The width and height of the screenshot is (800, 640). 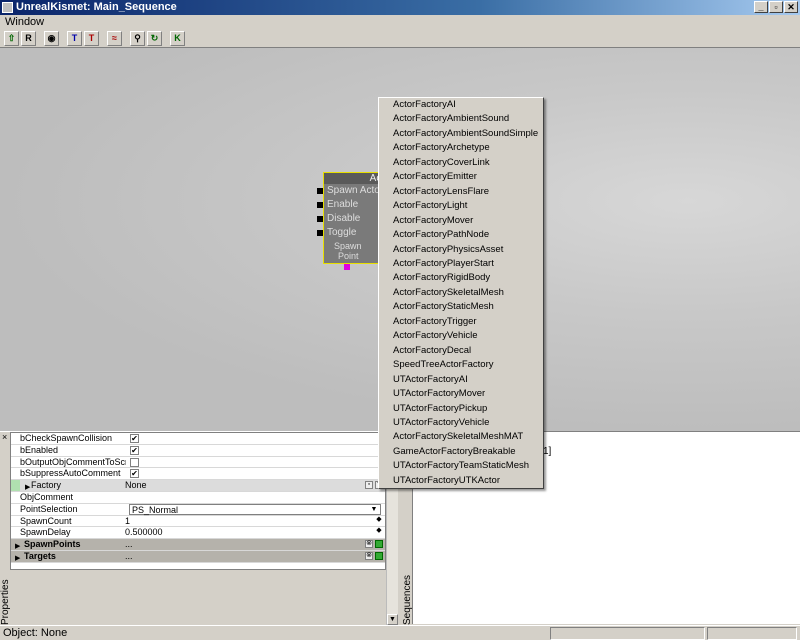 What do you see at coordinates (461, 177) in the screenshot?
I see `dropdown-item: ActorFactoryEmitter` at bounding box center [461, 177].